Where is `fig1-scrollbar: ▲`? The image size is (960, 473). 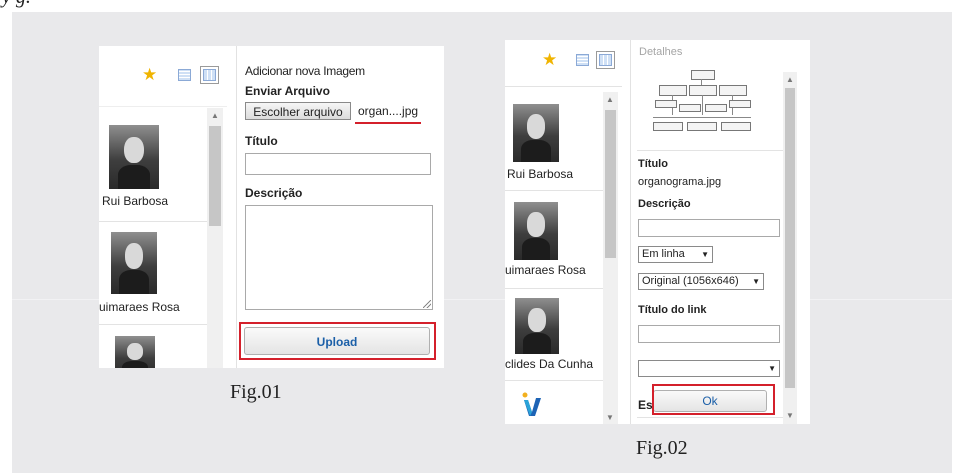 fig1-scrollbar: ▲ is located at coordinates (215, 238).